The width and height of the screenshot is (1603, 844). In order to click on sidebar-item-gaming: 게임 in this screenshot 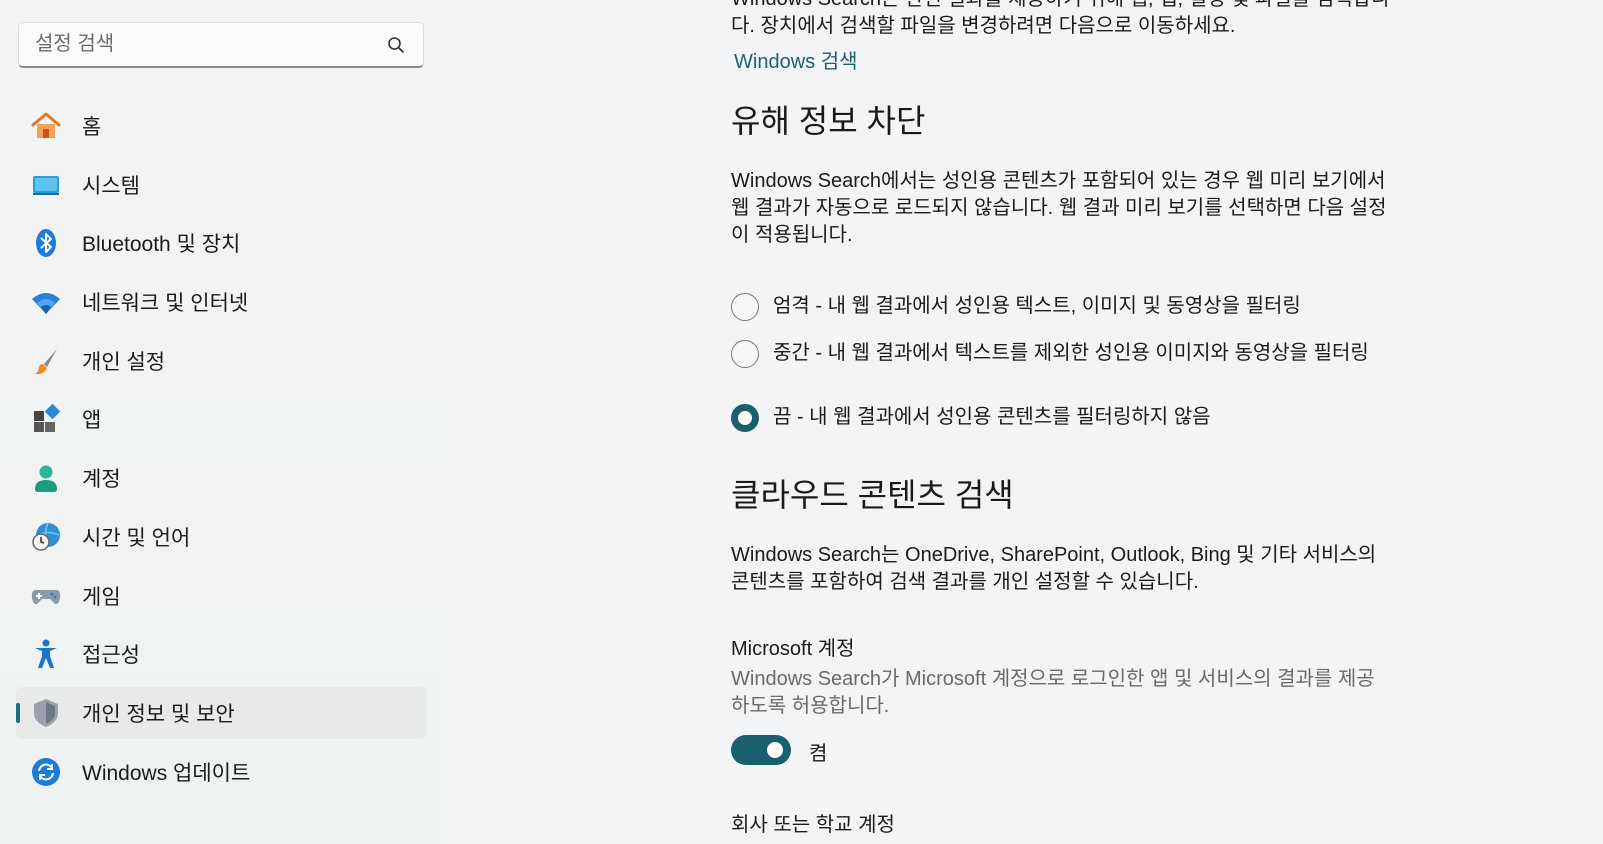, I will do `click(221, 596)`.